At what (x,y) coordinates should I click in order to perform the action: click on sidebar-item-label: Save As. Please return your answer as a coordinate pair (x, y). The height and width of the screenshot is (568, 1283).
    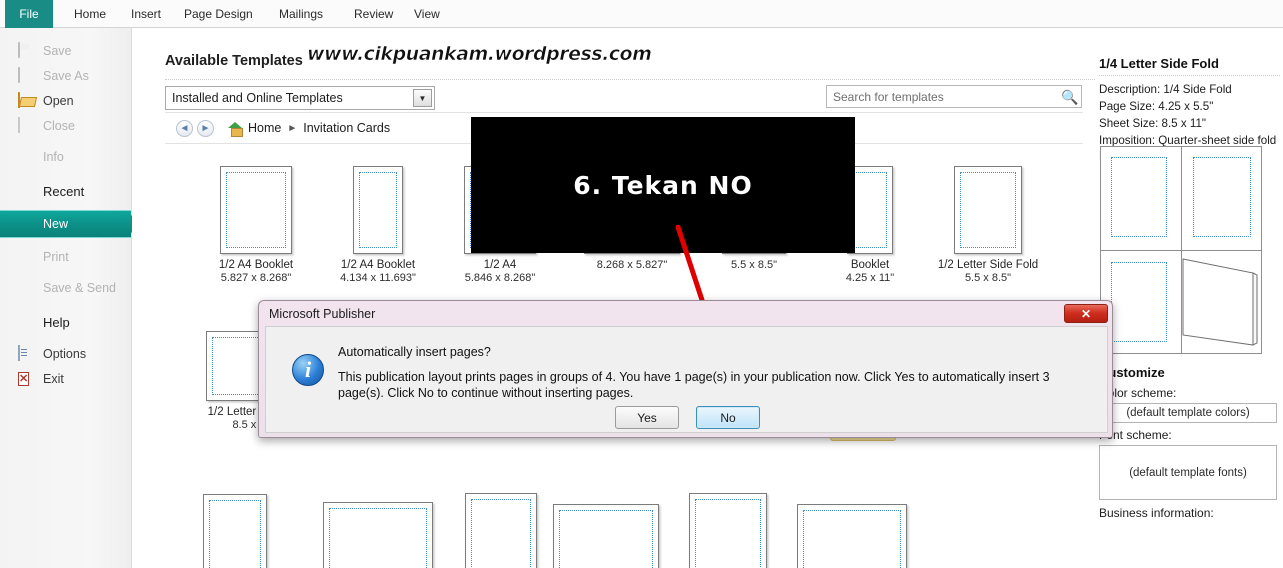
    Looking at the image, I should click on (66, 75).